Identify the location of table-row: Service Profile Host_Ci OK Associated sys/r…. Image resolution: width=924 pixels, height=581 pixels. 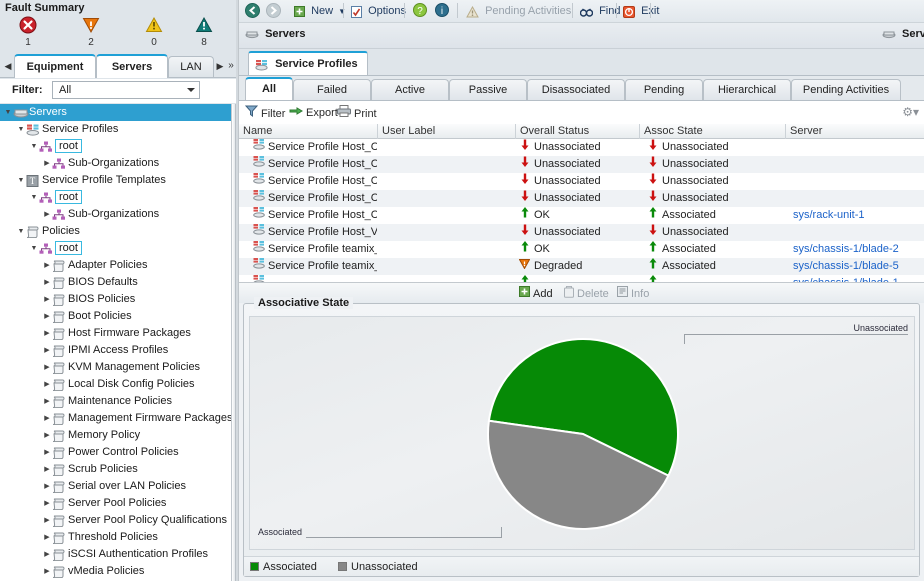
(581, 215).